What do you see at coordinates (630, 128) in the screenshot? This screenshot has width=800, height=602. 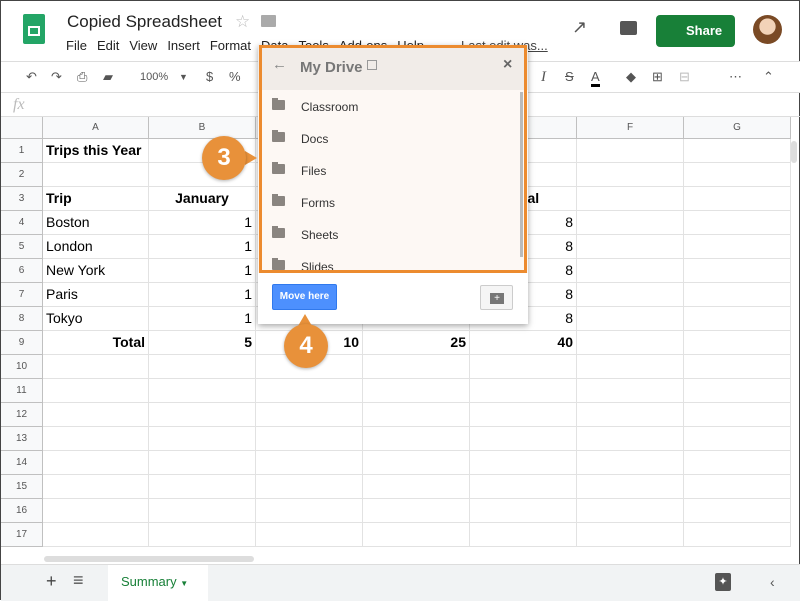 I see `column-header-f: F` at bounding box center [630, 128].